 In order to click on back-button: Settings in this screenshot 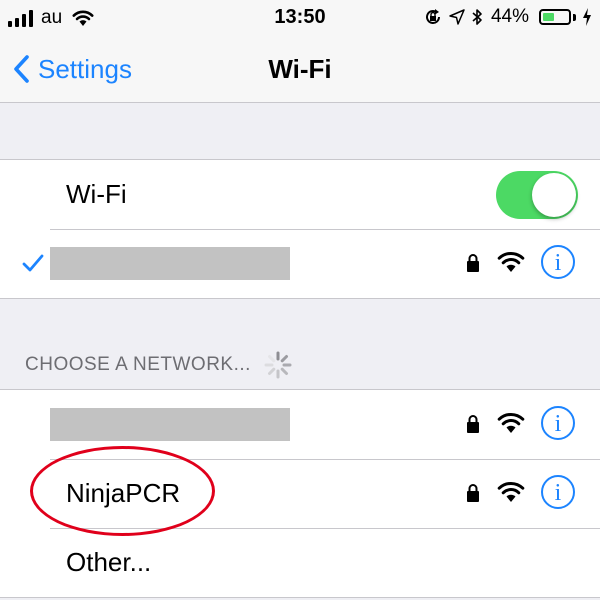, I will do `click(72, 69)`.